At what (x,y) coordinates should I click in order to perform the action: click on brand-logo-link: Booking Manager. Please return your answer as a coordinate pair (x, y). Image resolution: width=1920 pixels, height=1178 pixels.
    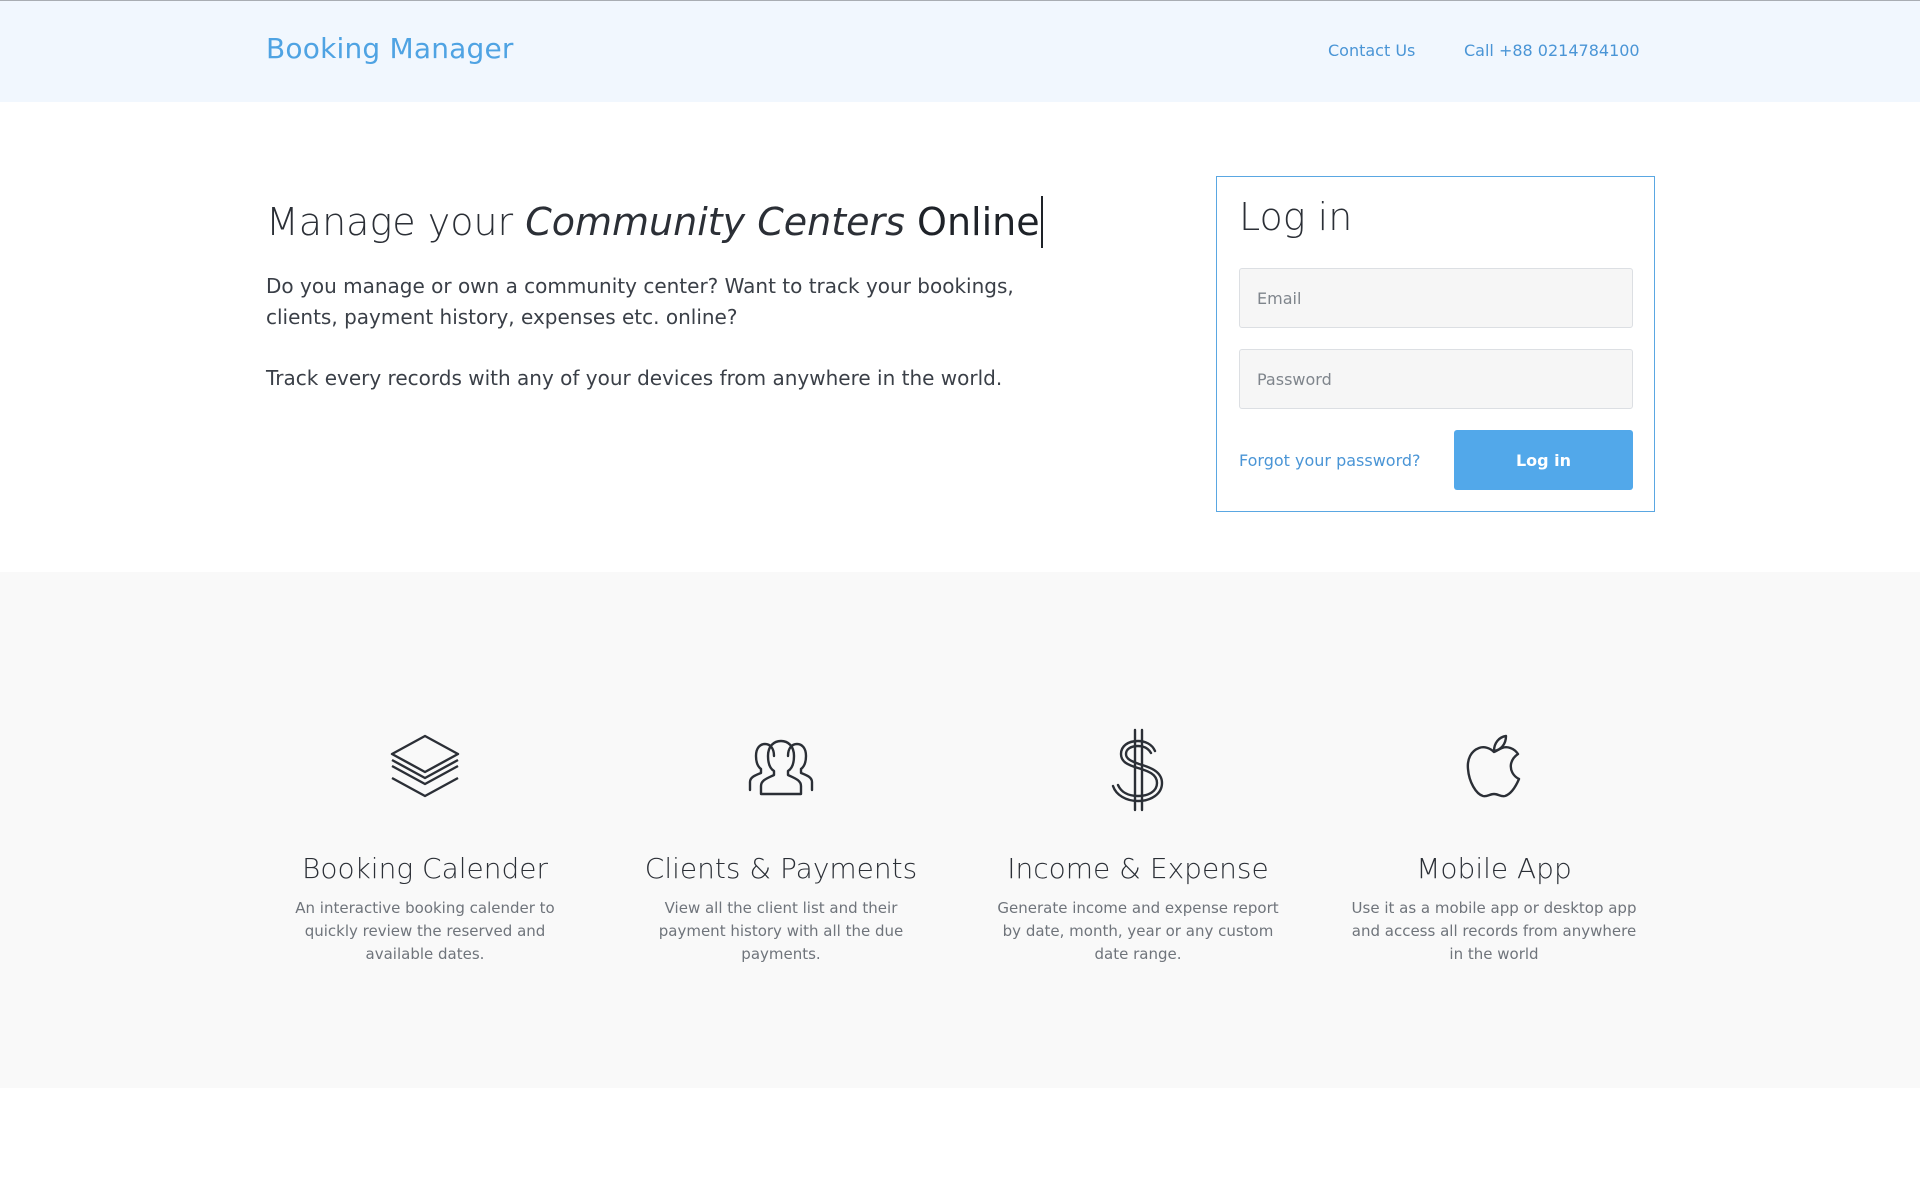
    Looking at the image, I should click on (390, 48).